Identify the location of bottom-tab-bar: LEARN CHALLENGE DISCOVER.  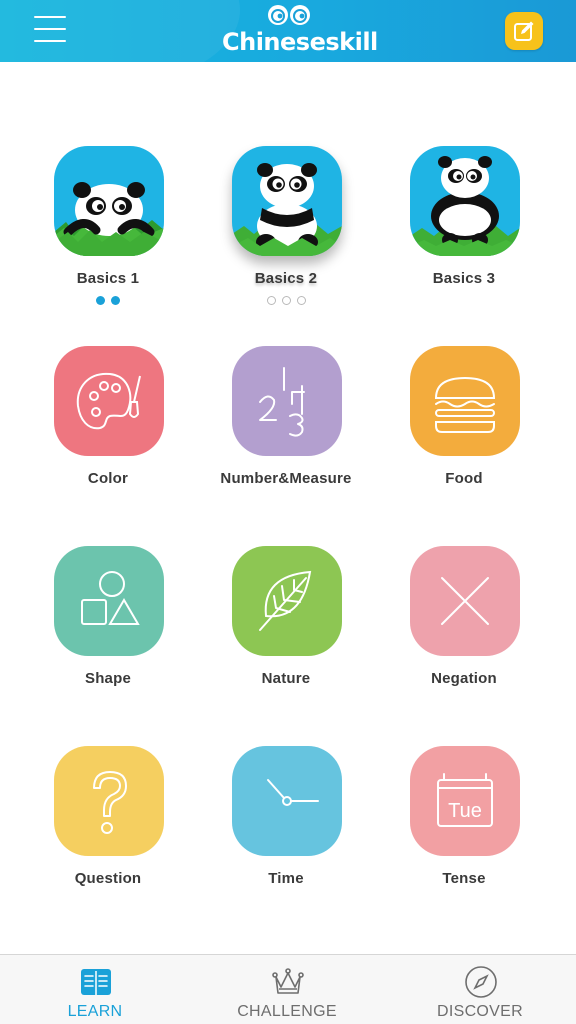
(288, 989).